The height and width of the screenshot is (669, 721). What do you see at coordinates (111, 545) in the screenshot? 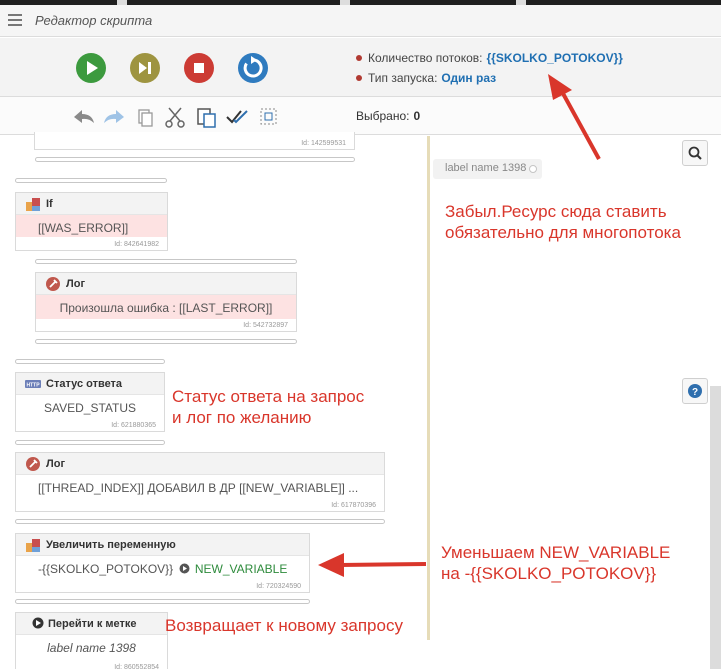
I see `block-title: Увеличить переменную` at bounding box center [111, 545].